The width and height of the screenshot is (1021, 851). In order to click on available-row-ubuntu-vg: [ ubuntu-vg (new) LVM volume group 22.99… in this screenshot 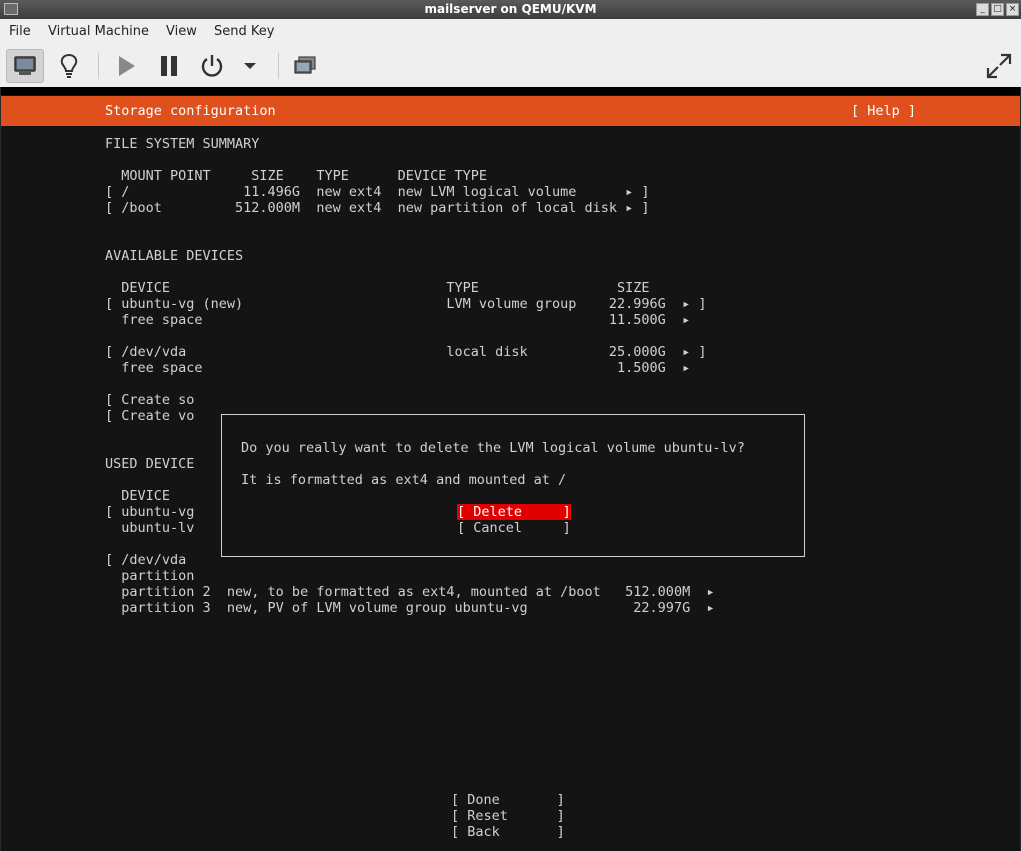, I will do `click(405, 304)`.